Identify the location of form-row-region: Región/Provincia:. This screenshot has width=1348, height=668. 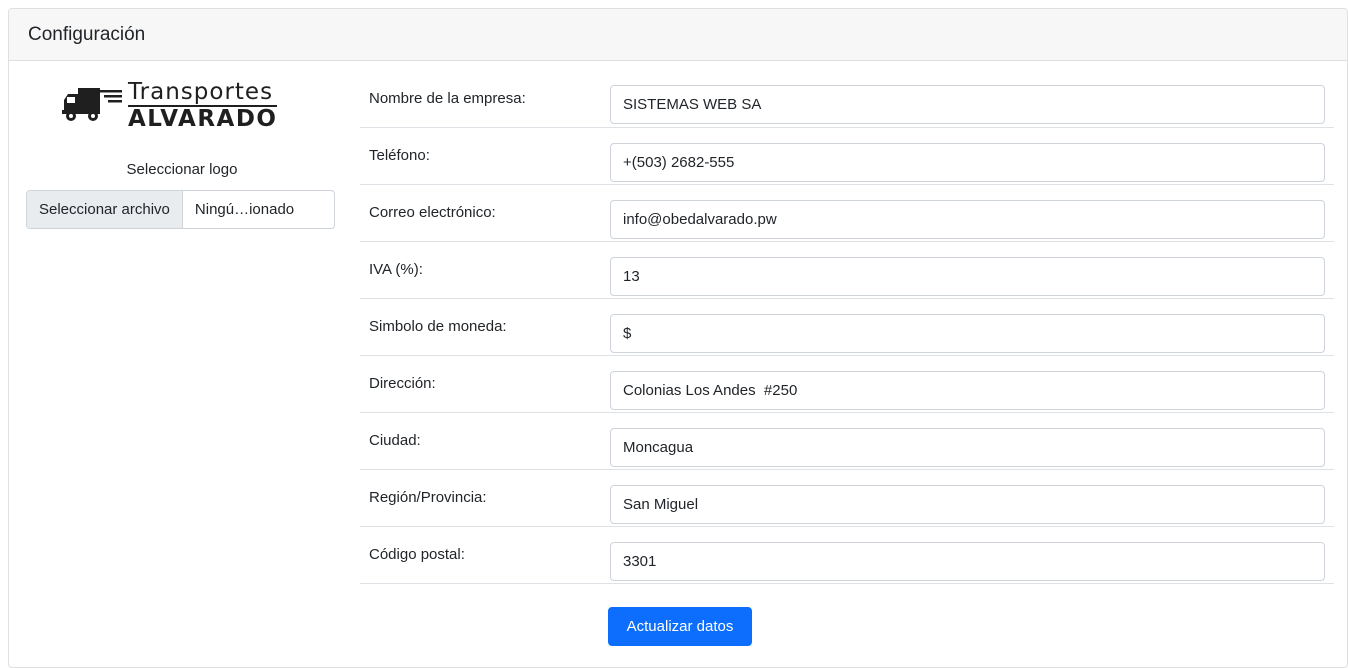
(847, 498).